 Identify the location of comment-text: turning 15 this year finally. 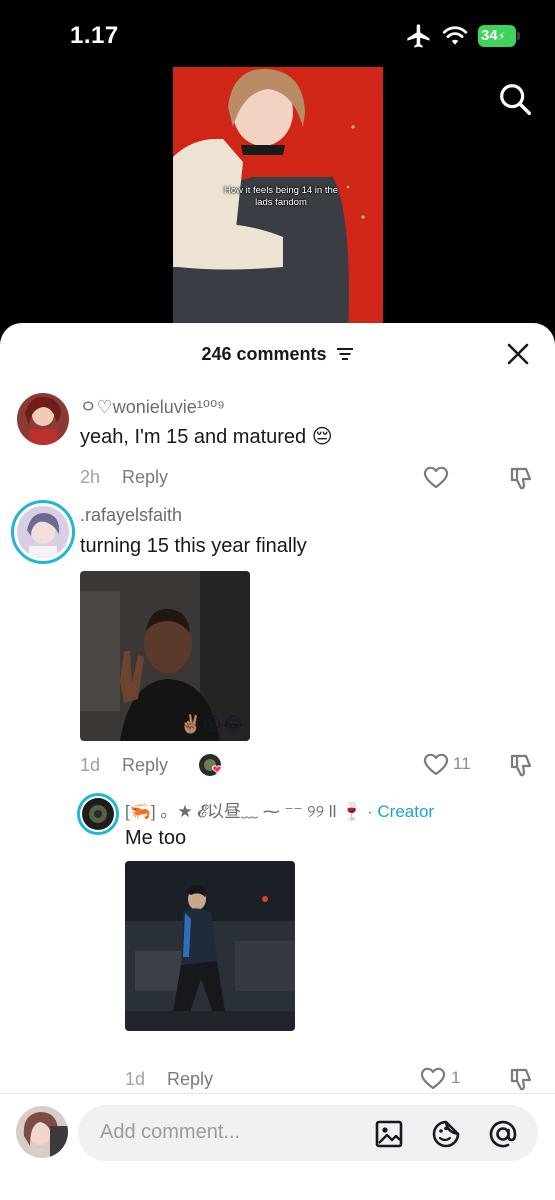
(193, 546).